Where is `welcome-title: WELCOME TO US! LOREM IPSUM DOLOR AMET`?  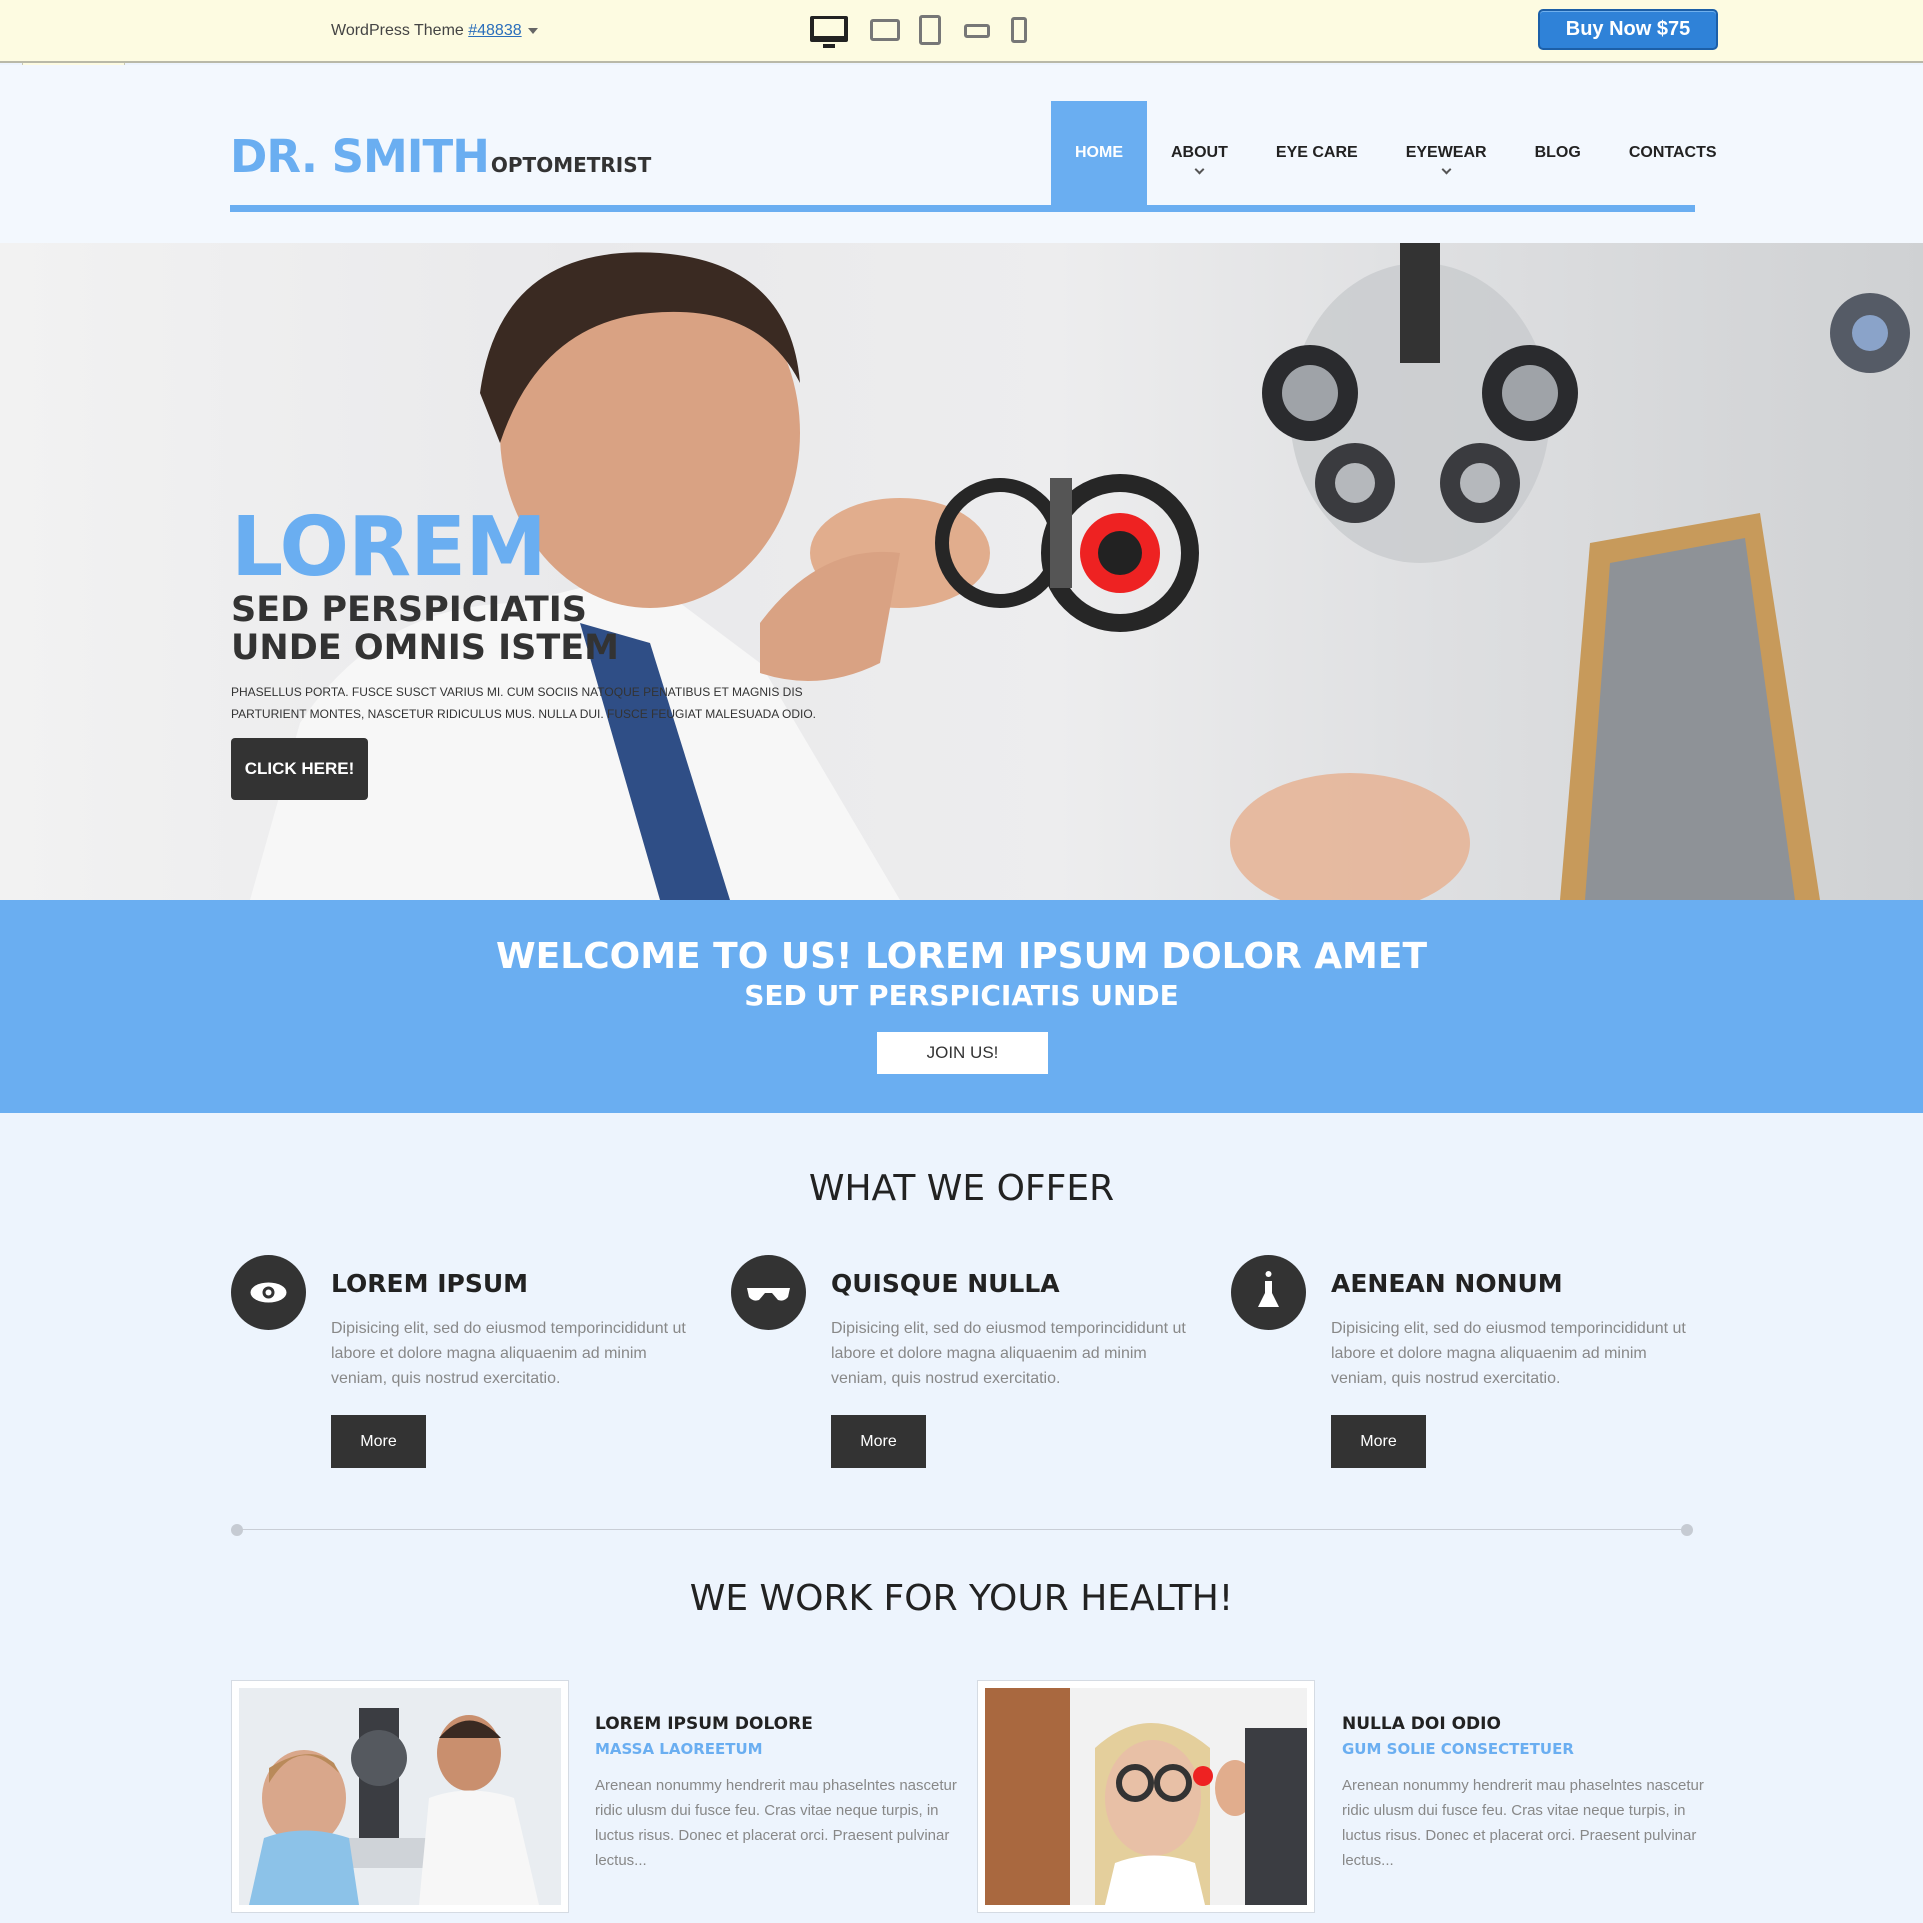
welcome-title: WELCOME TO US! LOREM IPSUM DOLOR AMET is located at coordinates (961, 956).